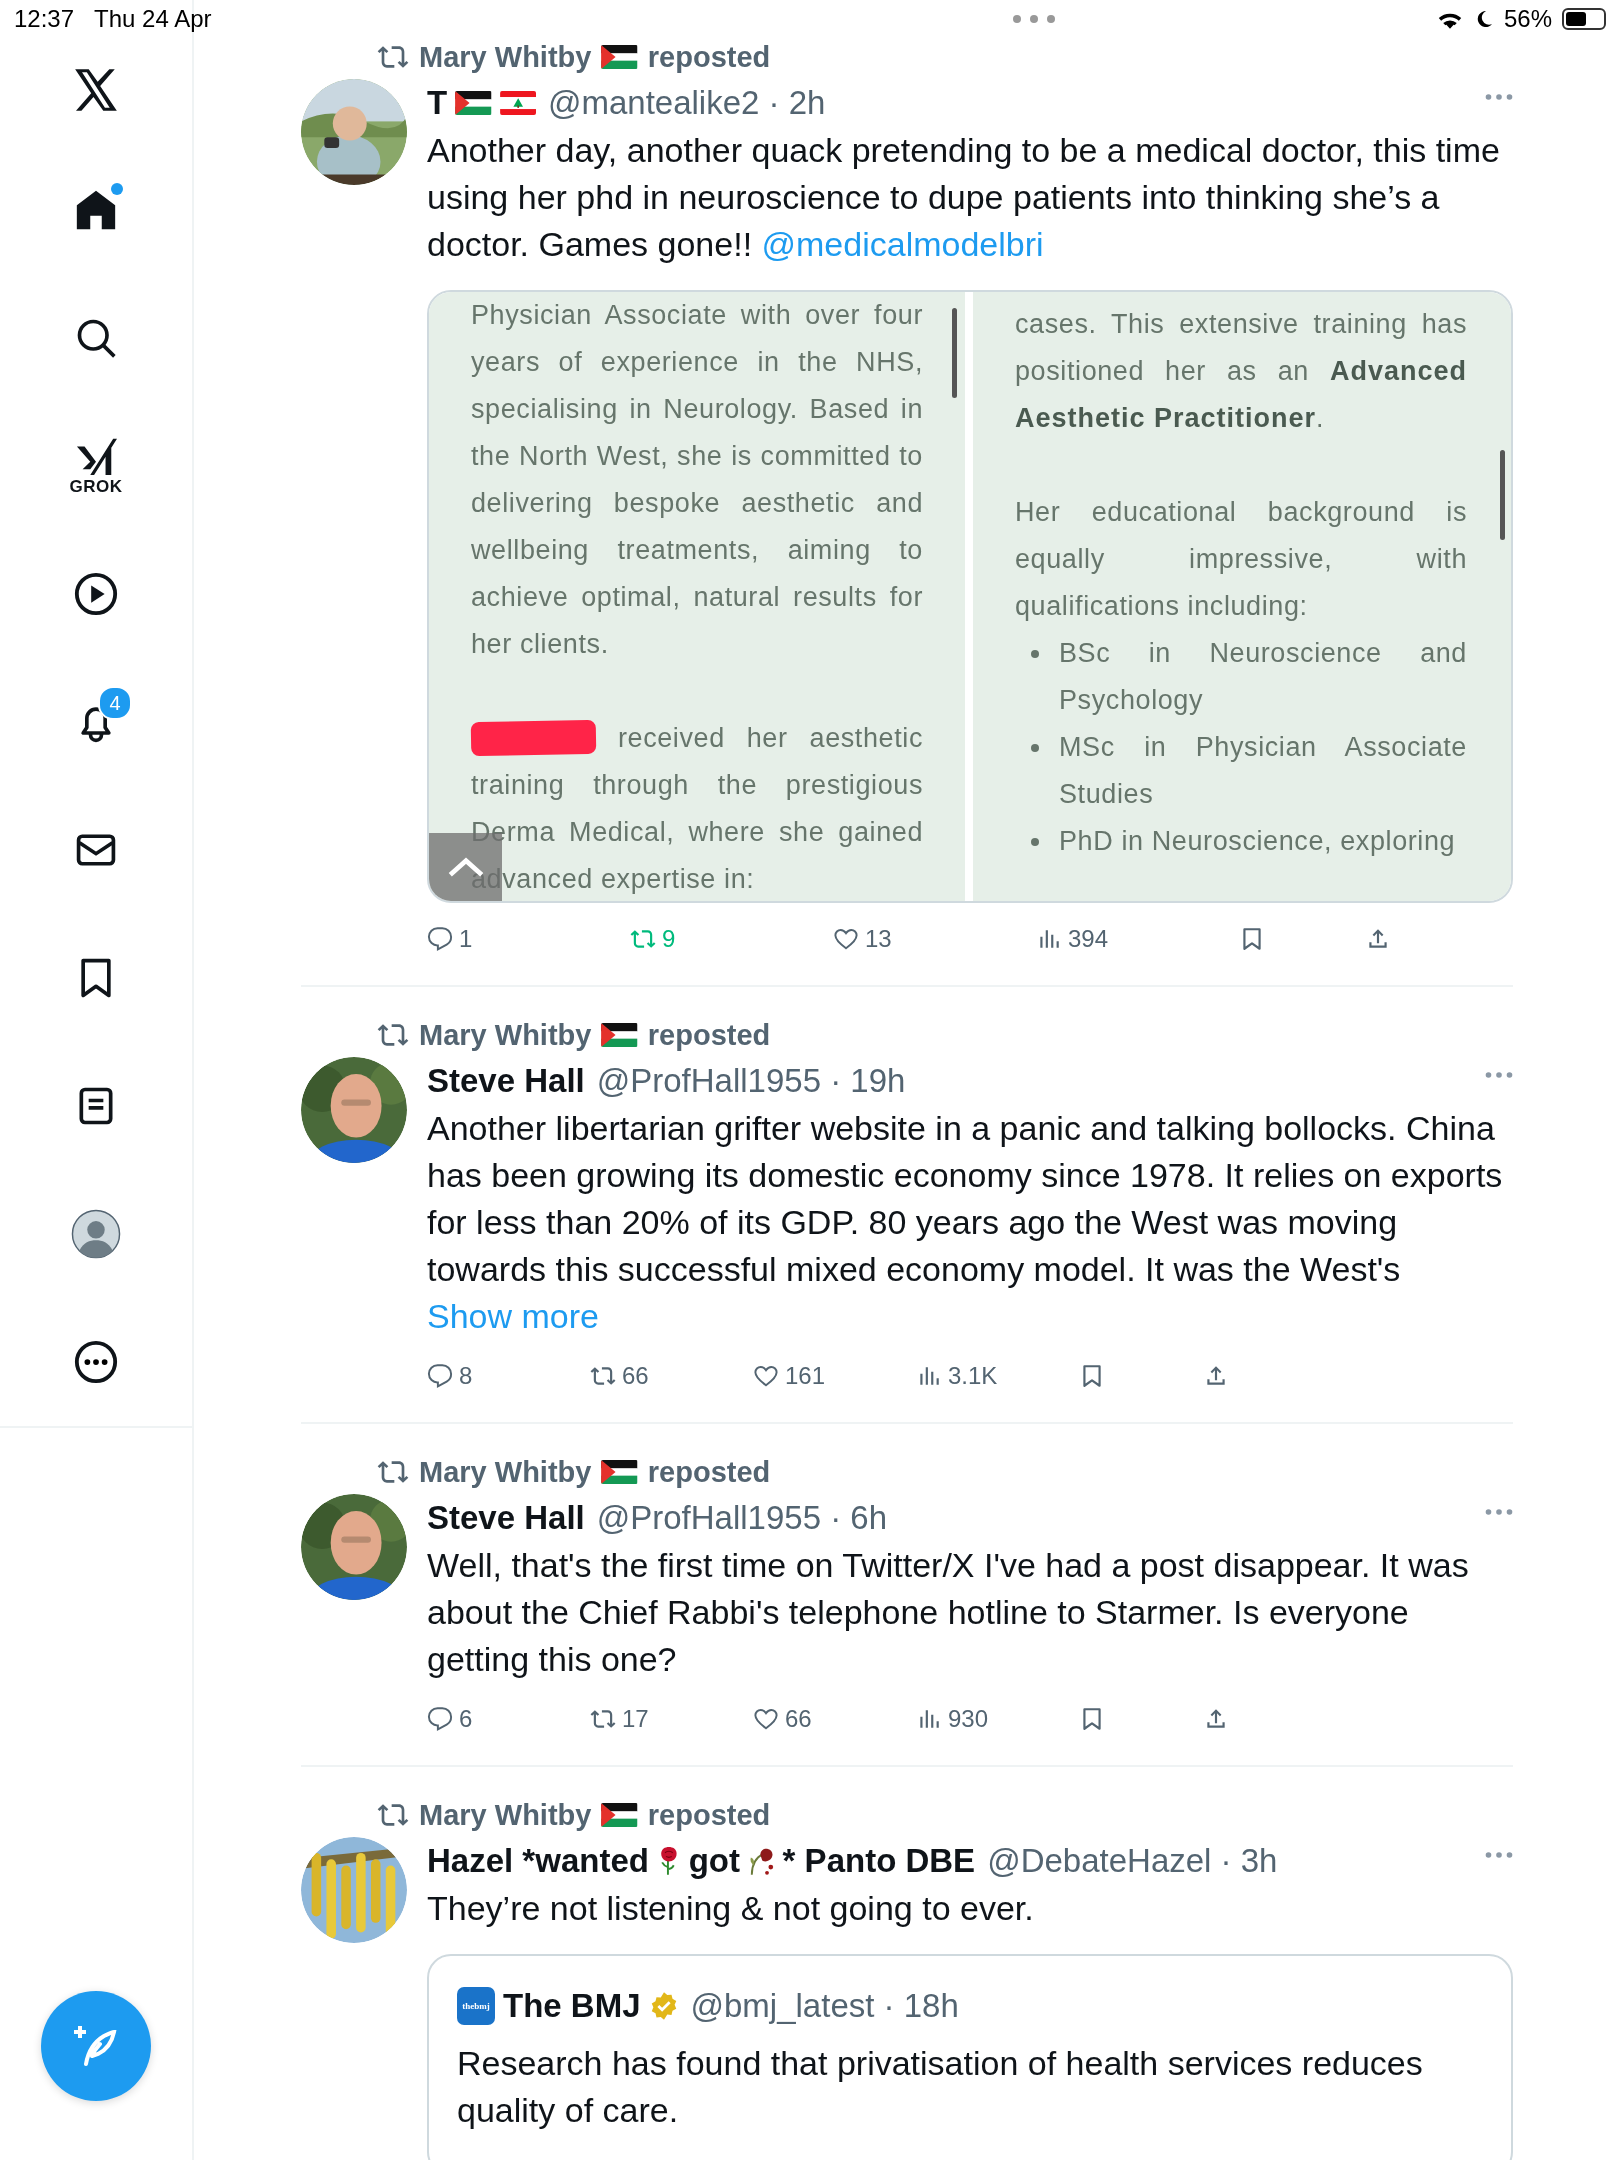 Image resolution: width=1620 pixels, height=2160 pixels. Describe the element at coordinates (96, 466) in the screenshot. I see `grok-tab: GROK` at that location.